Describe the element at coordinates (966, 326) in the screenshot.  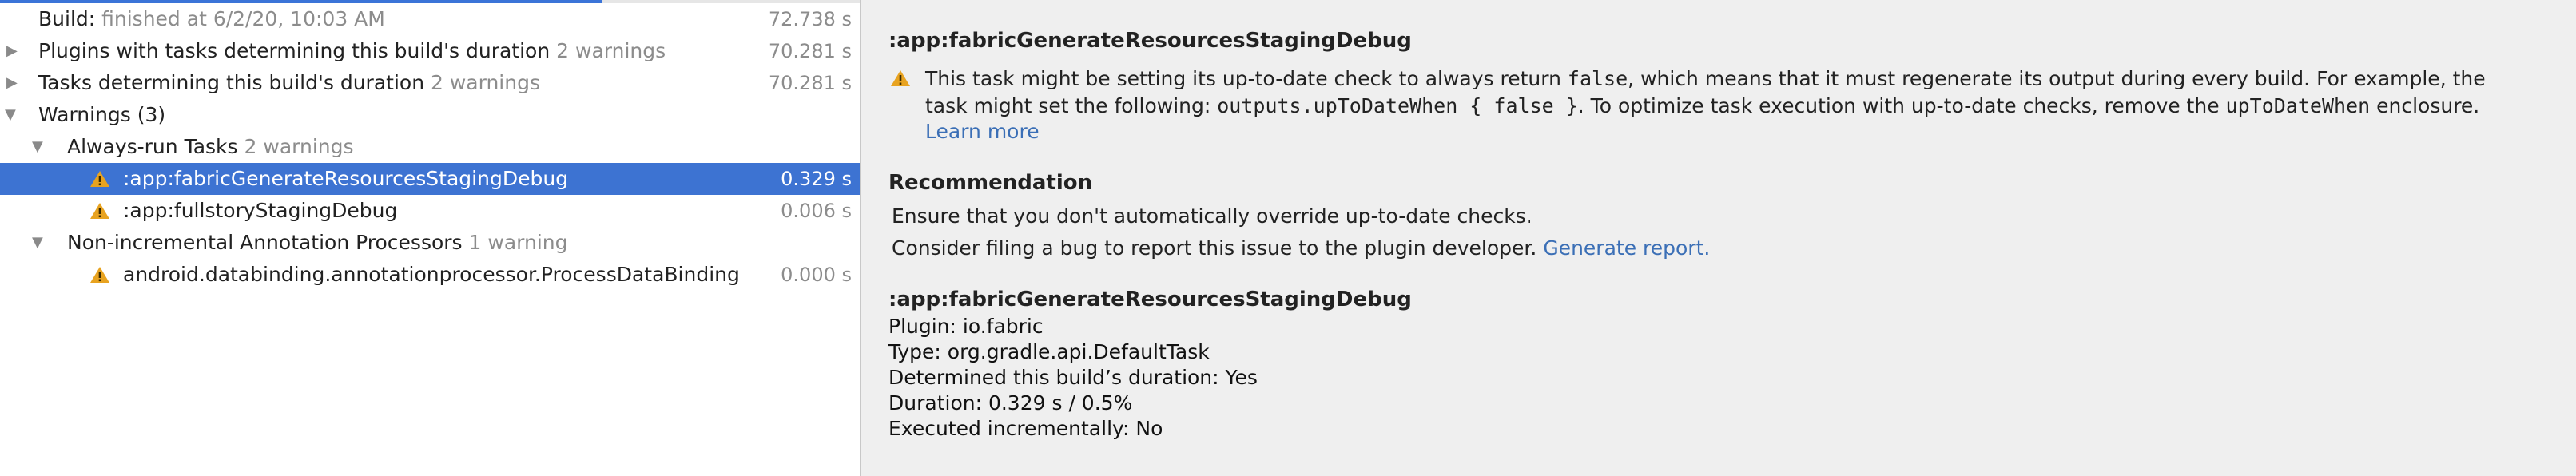
I see `task-plugin: Plugin: io.fabric` at that location.